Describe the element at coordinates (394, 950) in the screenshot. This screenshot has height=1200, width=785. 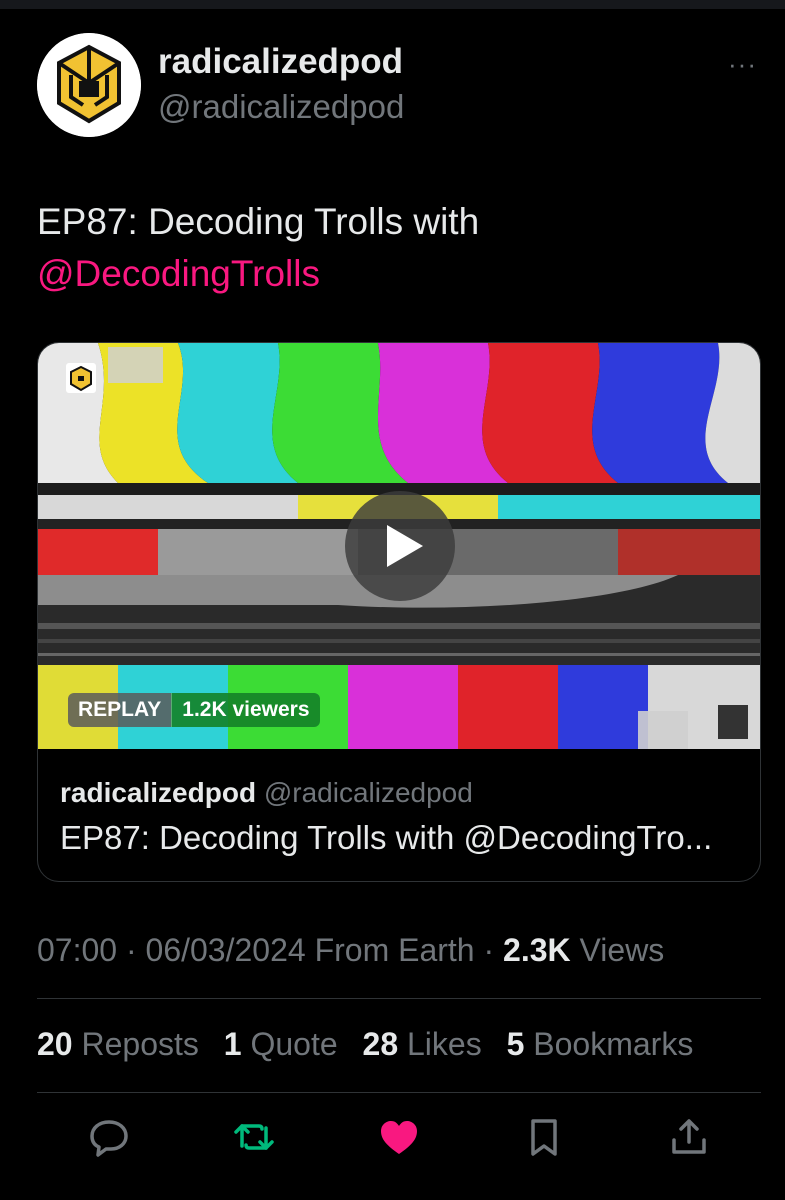
I see `tweet-location: From Earth` at that location.